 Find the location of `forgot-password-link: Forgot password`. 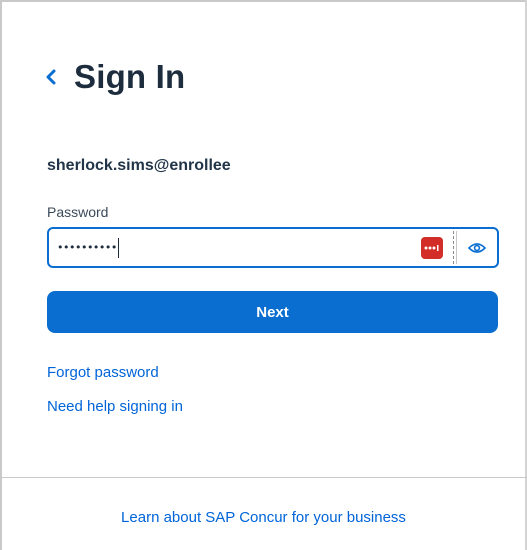

forgot-password-link: Forgot password is located at coordinates (103, 372).